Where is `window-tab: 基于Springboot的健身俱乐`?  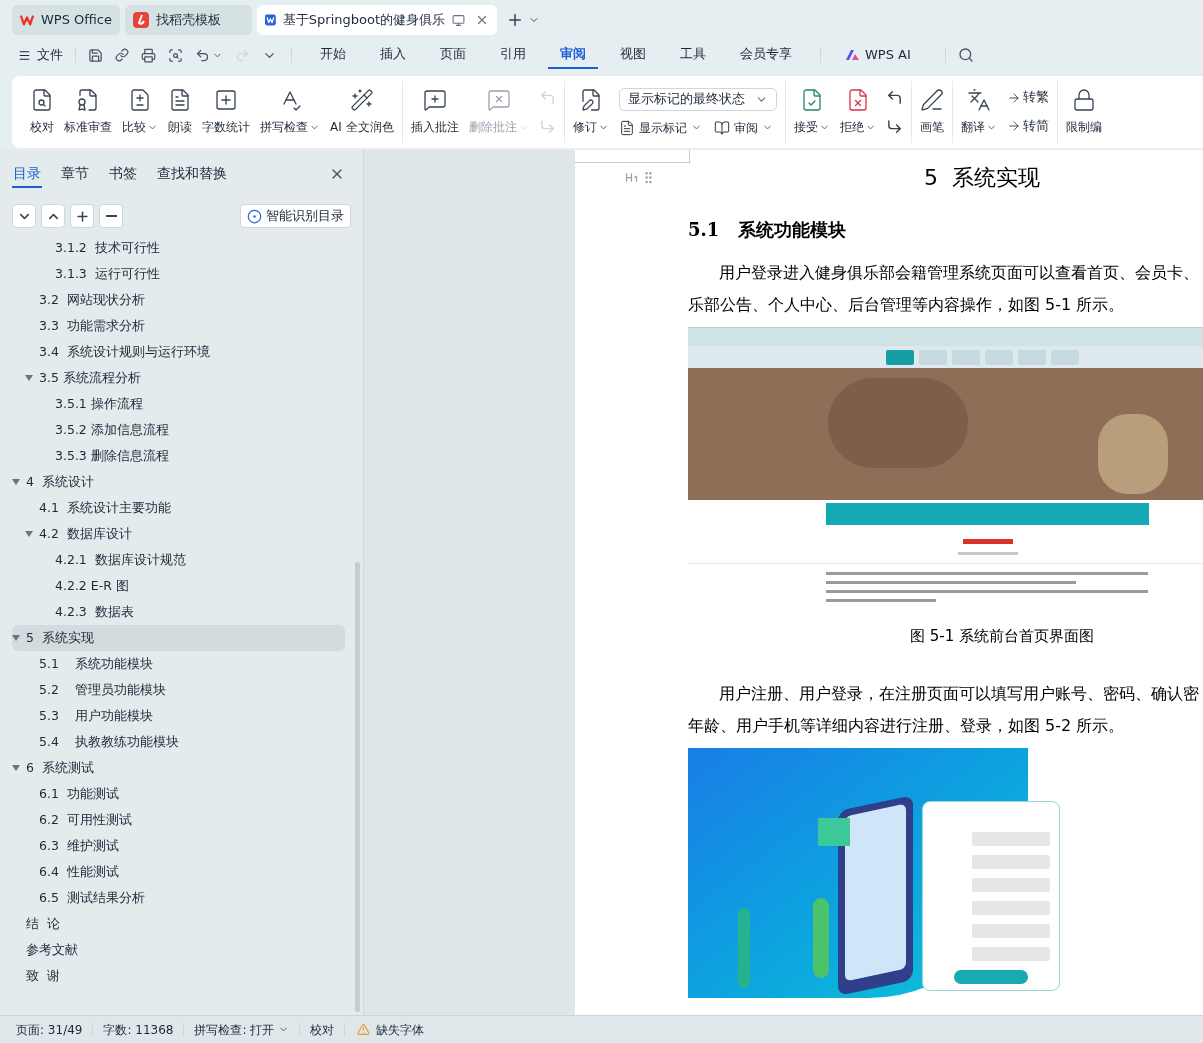
window-tab: 基于Springboot的健身俱乐 is located at coordinates (377, 20).